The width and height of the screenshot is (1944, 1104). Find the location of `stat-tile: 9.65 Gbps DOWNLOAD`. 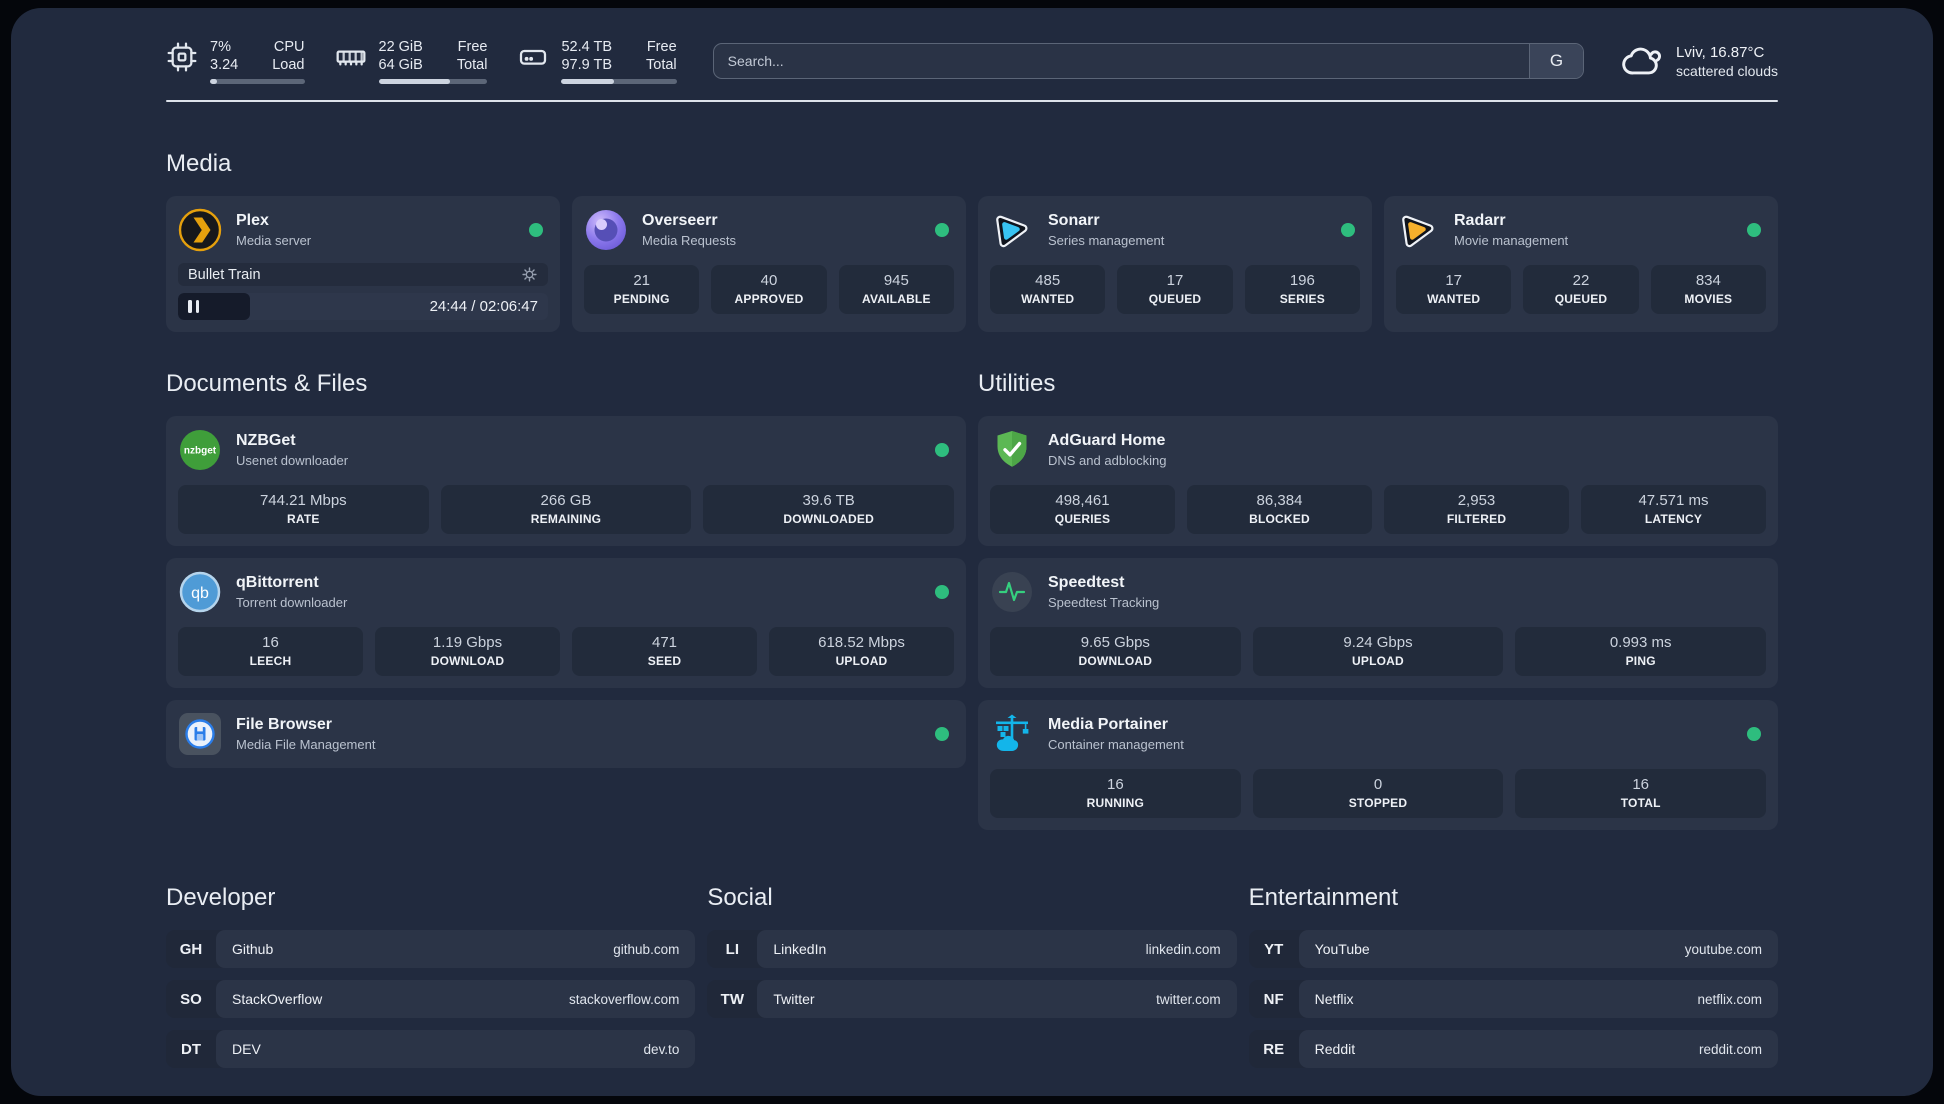

stat-tile: 9.65 Gbps DOWNLOAD is located at coordinates (1115, 651).